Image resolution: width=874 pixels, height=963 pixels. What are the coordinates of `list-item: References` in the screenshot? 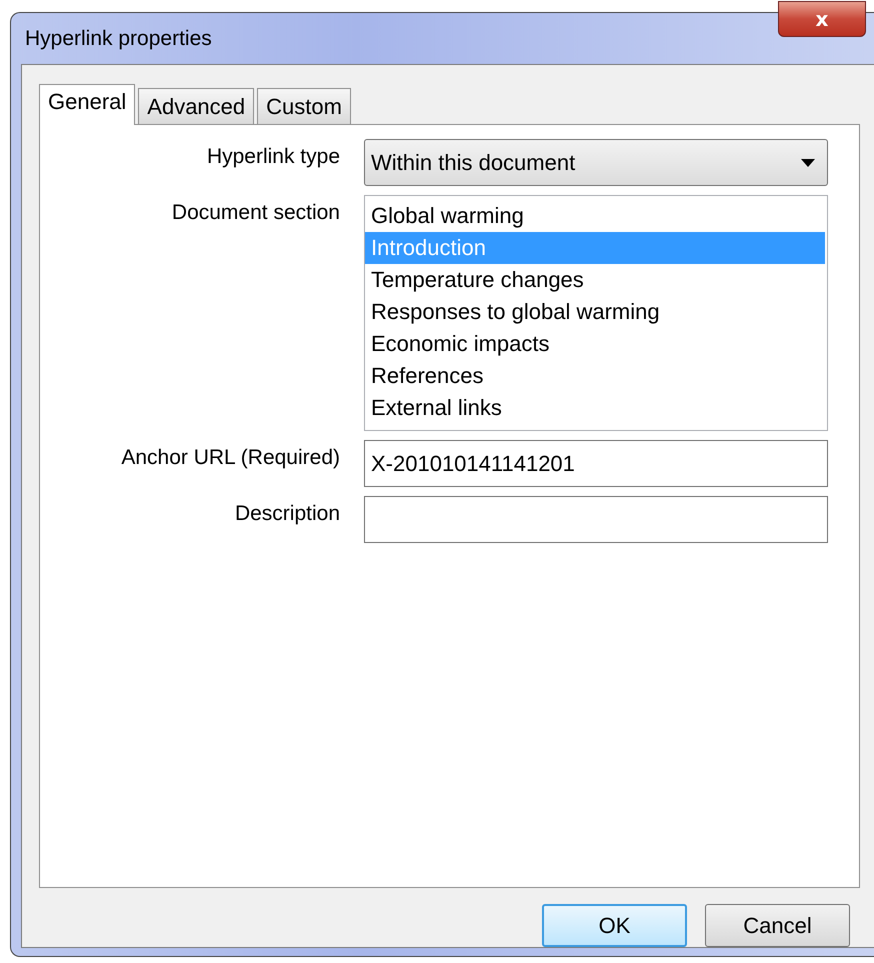 It's located at (595, 376).